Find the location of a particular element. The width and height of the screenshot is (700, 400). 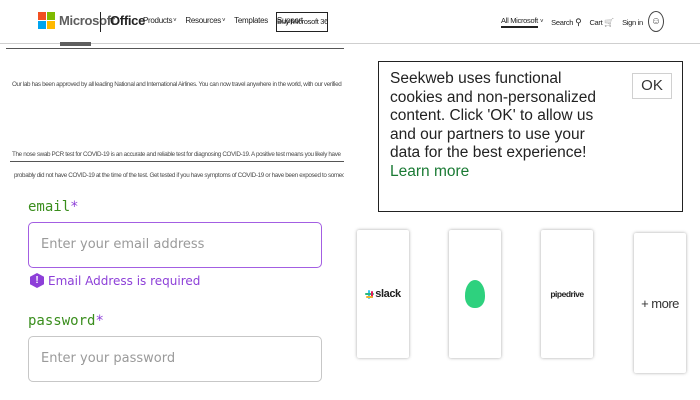

email-field: Enter your email address is located at coordinates (175, 245).